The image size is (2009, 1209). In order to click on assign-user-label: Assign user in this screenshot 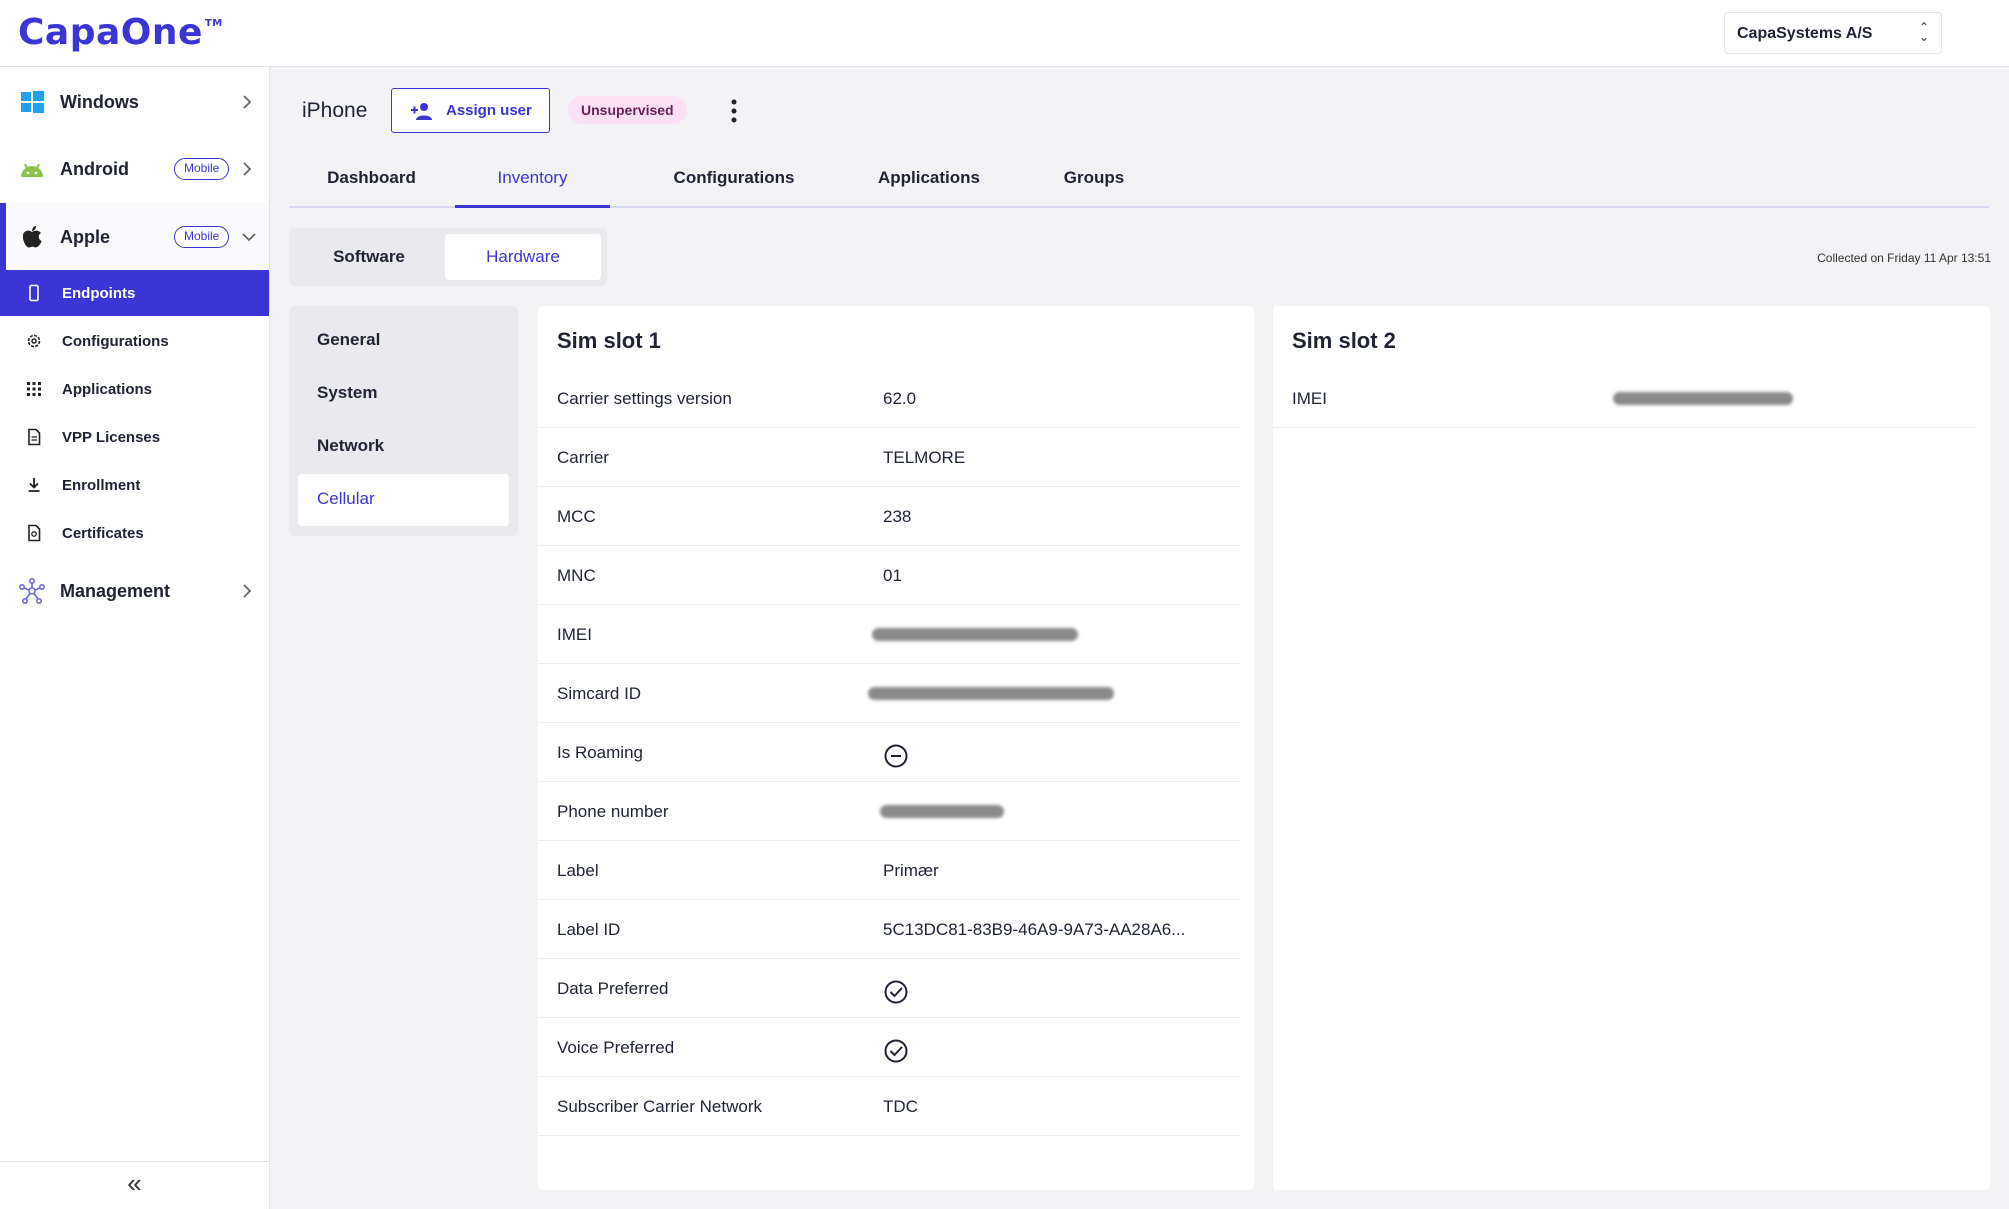, I will do `click(489, 110)`.